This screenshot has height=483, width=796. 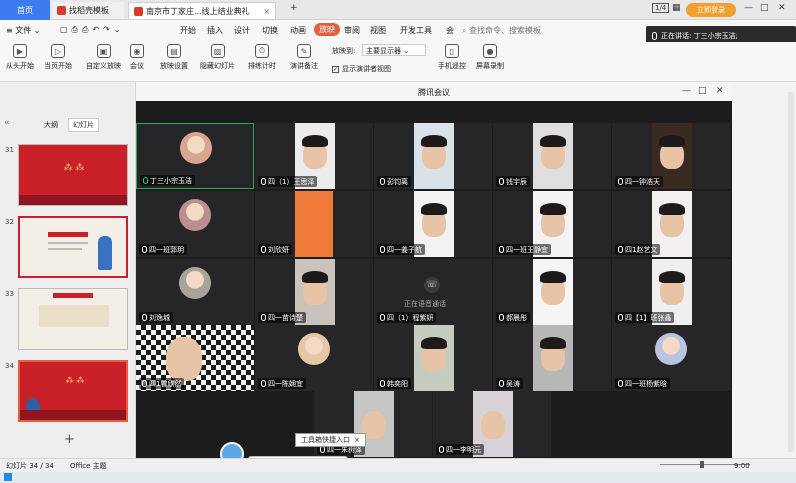 What do you see at coordinates (242, 30) in the screenshot?
I see `menu-2: 设计` at bounding box center [242, 30].